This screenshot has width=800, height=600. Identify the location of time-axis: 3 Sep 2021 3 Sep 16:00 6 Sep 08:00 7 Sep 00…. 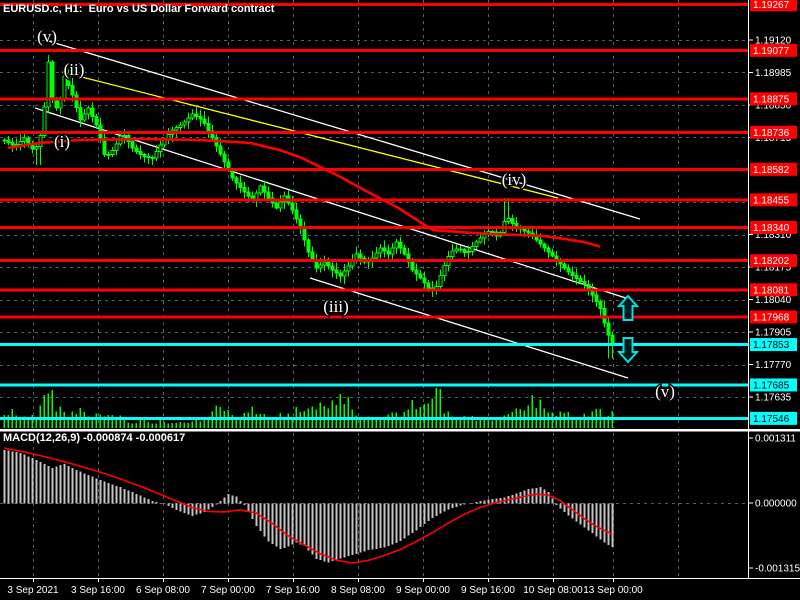
(325, 587).